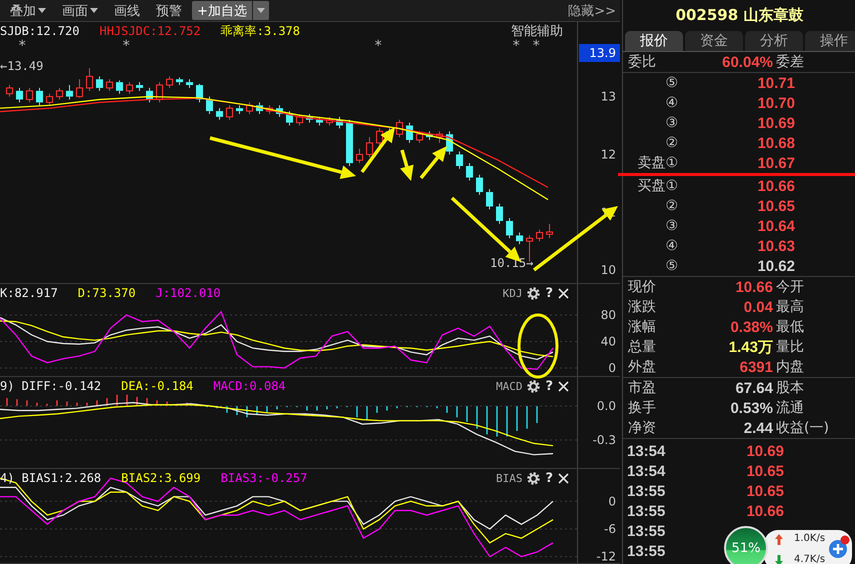 The height and width of the screenshot is (564, 855). Describe the element at coordinates (790, 408) in the screenshot. I see `stat-label: 流通` at that location.